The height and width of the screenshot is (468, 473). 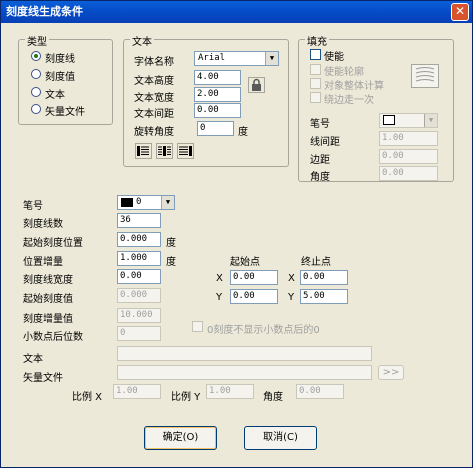 I want to click on end-x-label: X, so click(x=291, y=278).